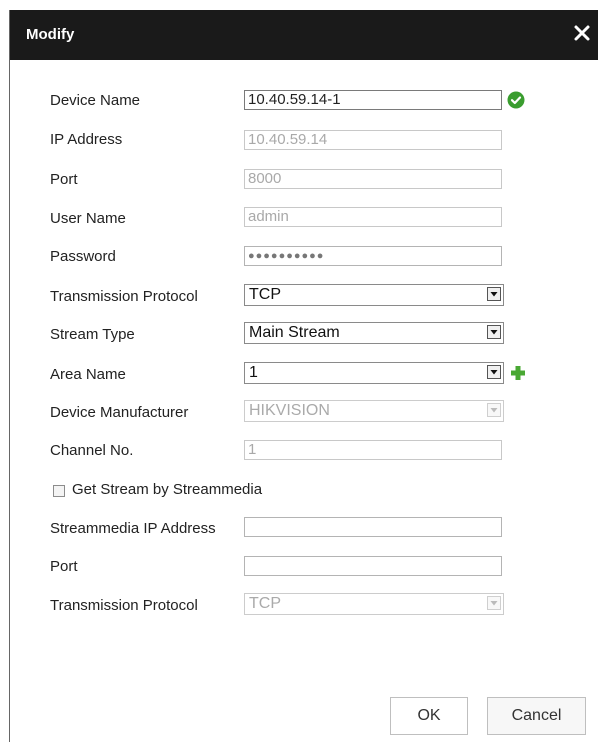  Describe the element at coordinates (536, 716) in the screenshot. I see `cancel-button: Cancel` at that location.